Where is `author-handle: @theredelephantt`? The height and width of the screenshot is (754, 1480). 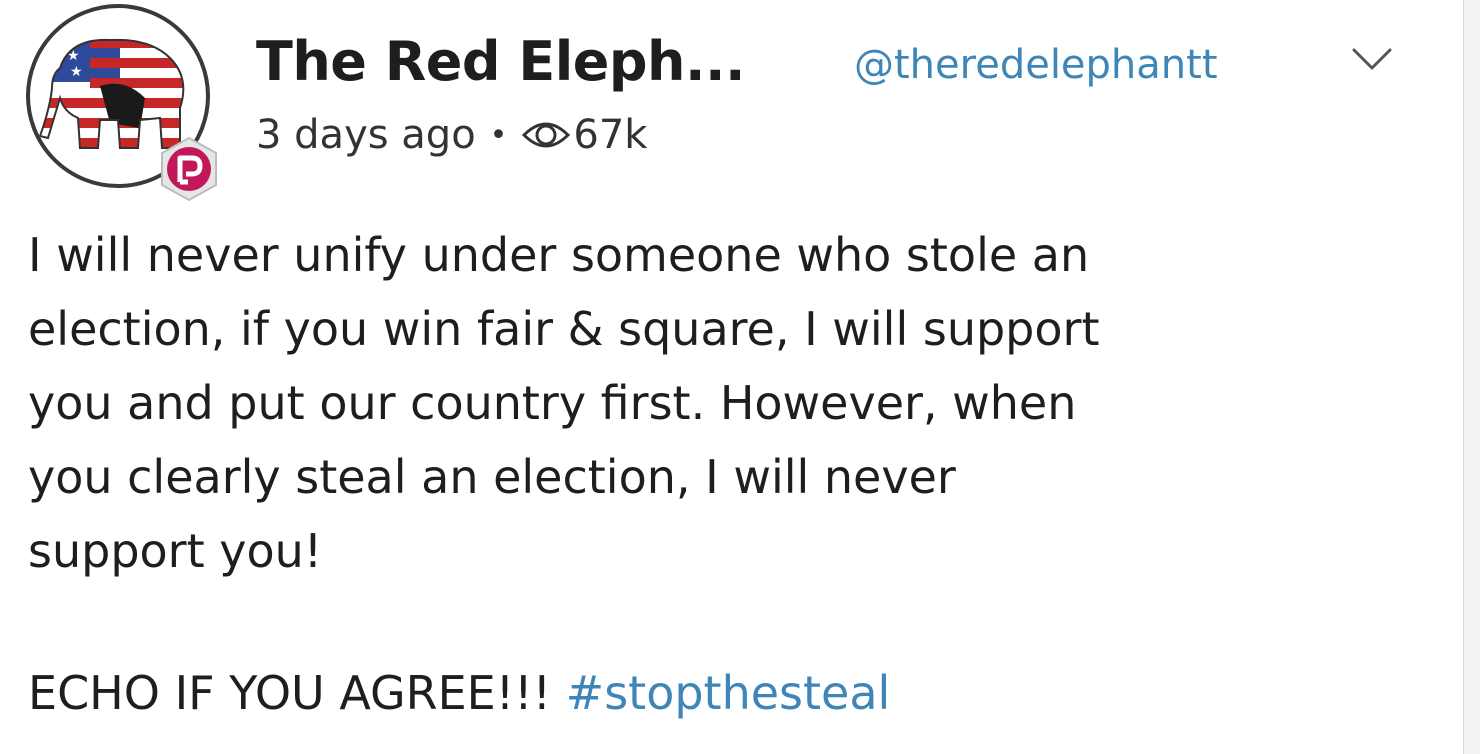 author-handle: @theredelephantt is located at coordinates (1036, 65).